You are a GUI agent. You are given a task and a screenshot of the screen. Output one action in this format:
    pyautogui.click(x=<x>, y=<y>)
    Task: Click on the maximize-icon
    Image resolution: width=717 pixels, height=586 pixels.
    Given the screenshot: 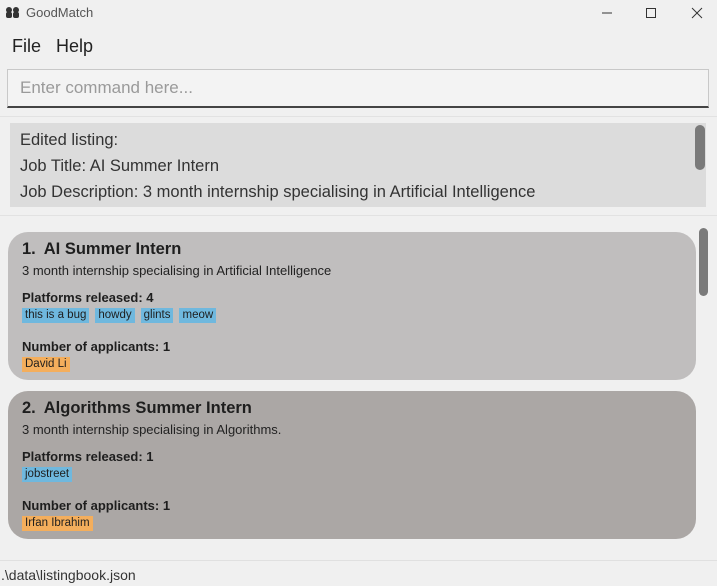 What is the action you would take?
    pyautogui.click(x=651, y=13)
    